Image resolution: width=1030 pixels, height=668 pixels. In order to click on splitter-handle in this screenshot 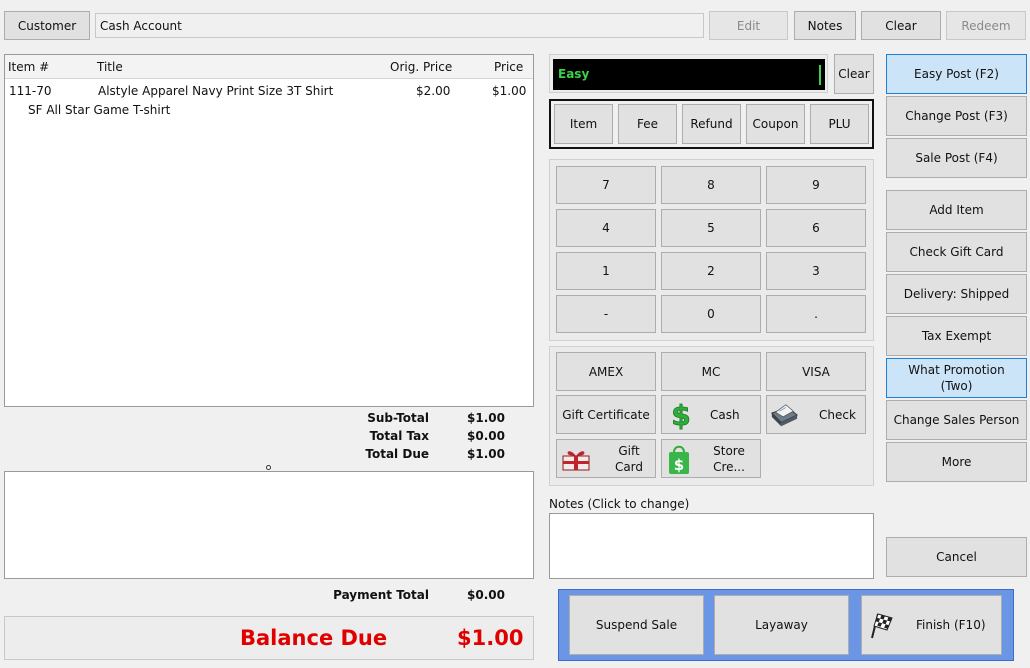, I will do `click(268, 467)`.